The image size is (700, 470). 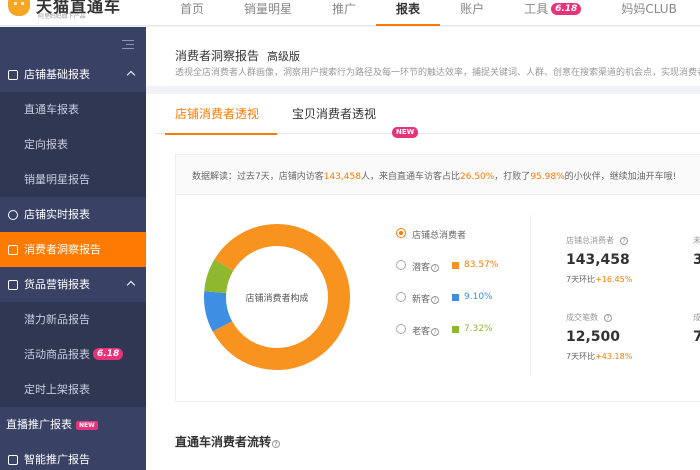 I want to click on sidebar-group-label: 智能推广报告, so click(x=57, y=459).